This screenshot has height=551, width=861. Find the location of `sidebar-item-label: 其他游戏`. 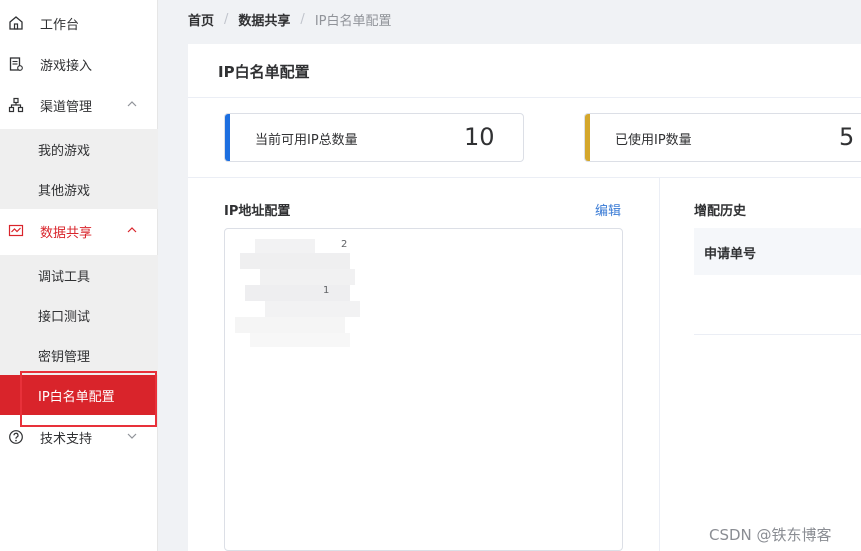

sidebar-item-label: 其他游戏 is located at coordinates (64, 191).